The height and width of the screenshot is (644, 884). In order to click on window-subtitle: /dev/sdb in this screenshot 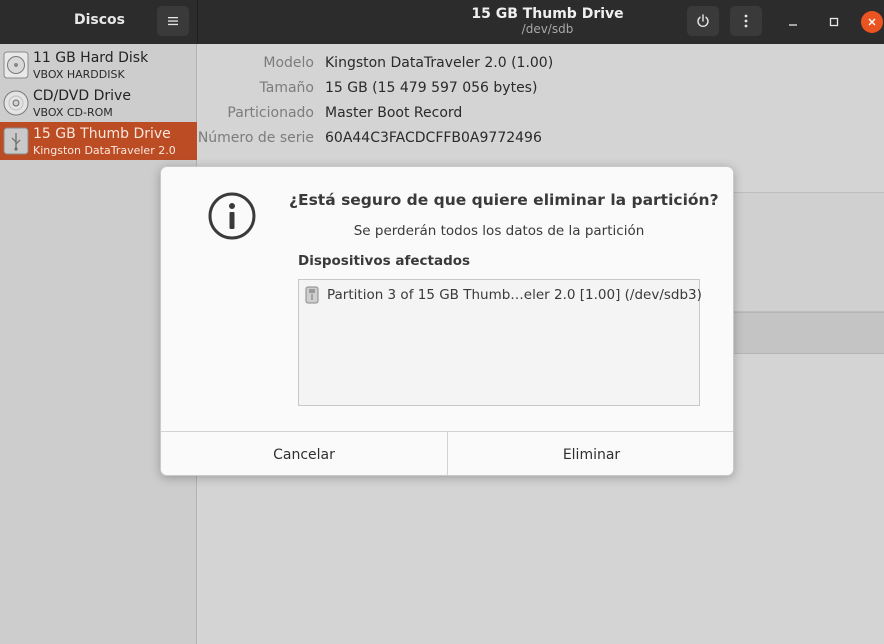, I will do `click(547, 29)`.